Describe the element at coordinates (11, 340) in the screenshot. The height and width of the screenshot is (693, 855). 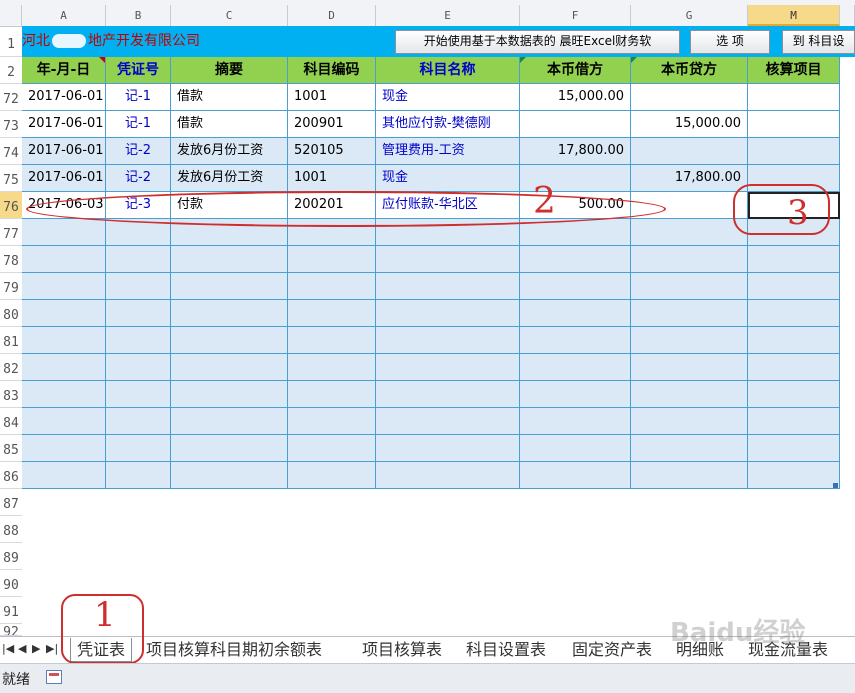
I see `row-header-81: 81` at that location.